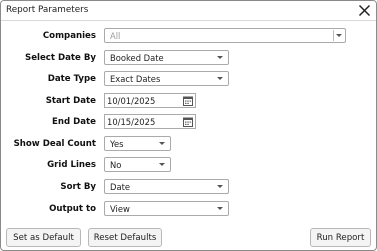 The width and height of the screenshot is (377, 251). What do you see at coordinates (166, 186) in the screenshot?
I see `sort-by-select: Date` at bounding box center [166, 186].